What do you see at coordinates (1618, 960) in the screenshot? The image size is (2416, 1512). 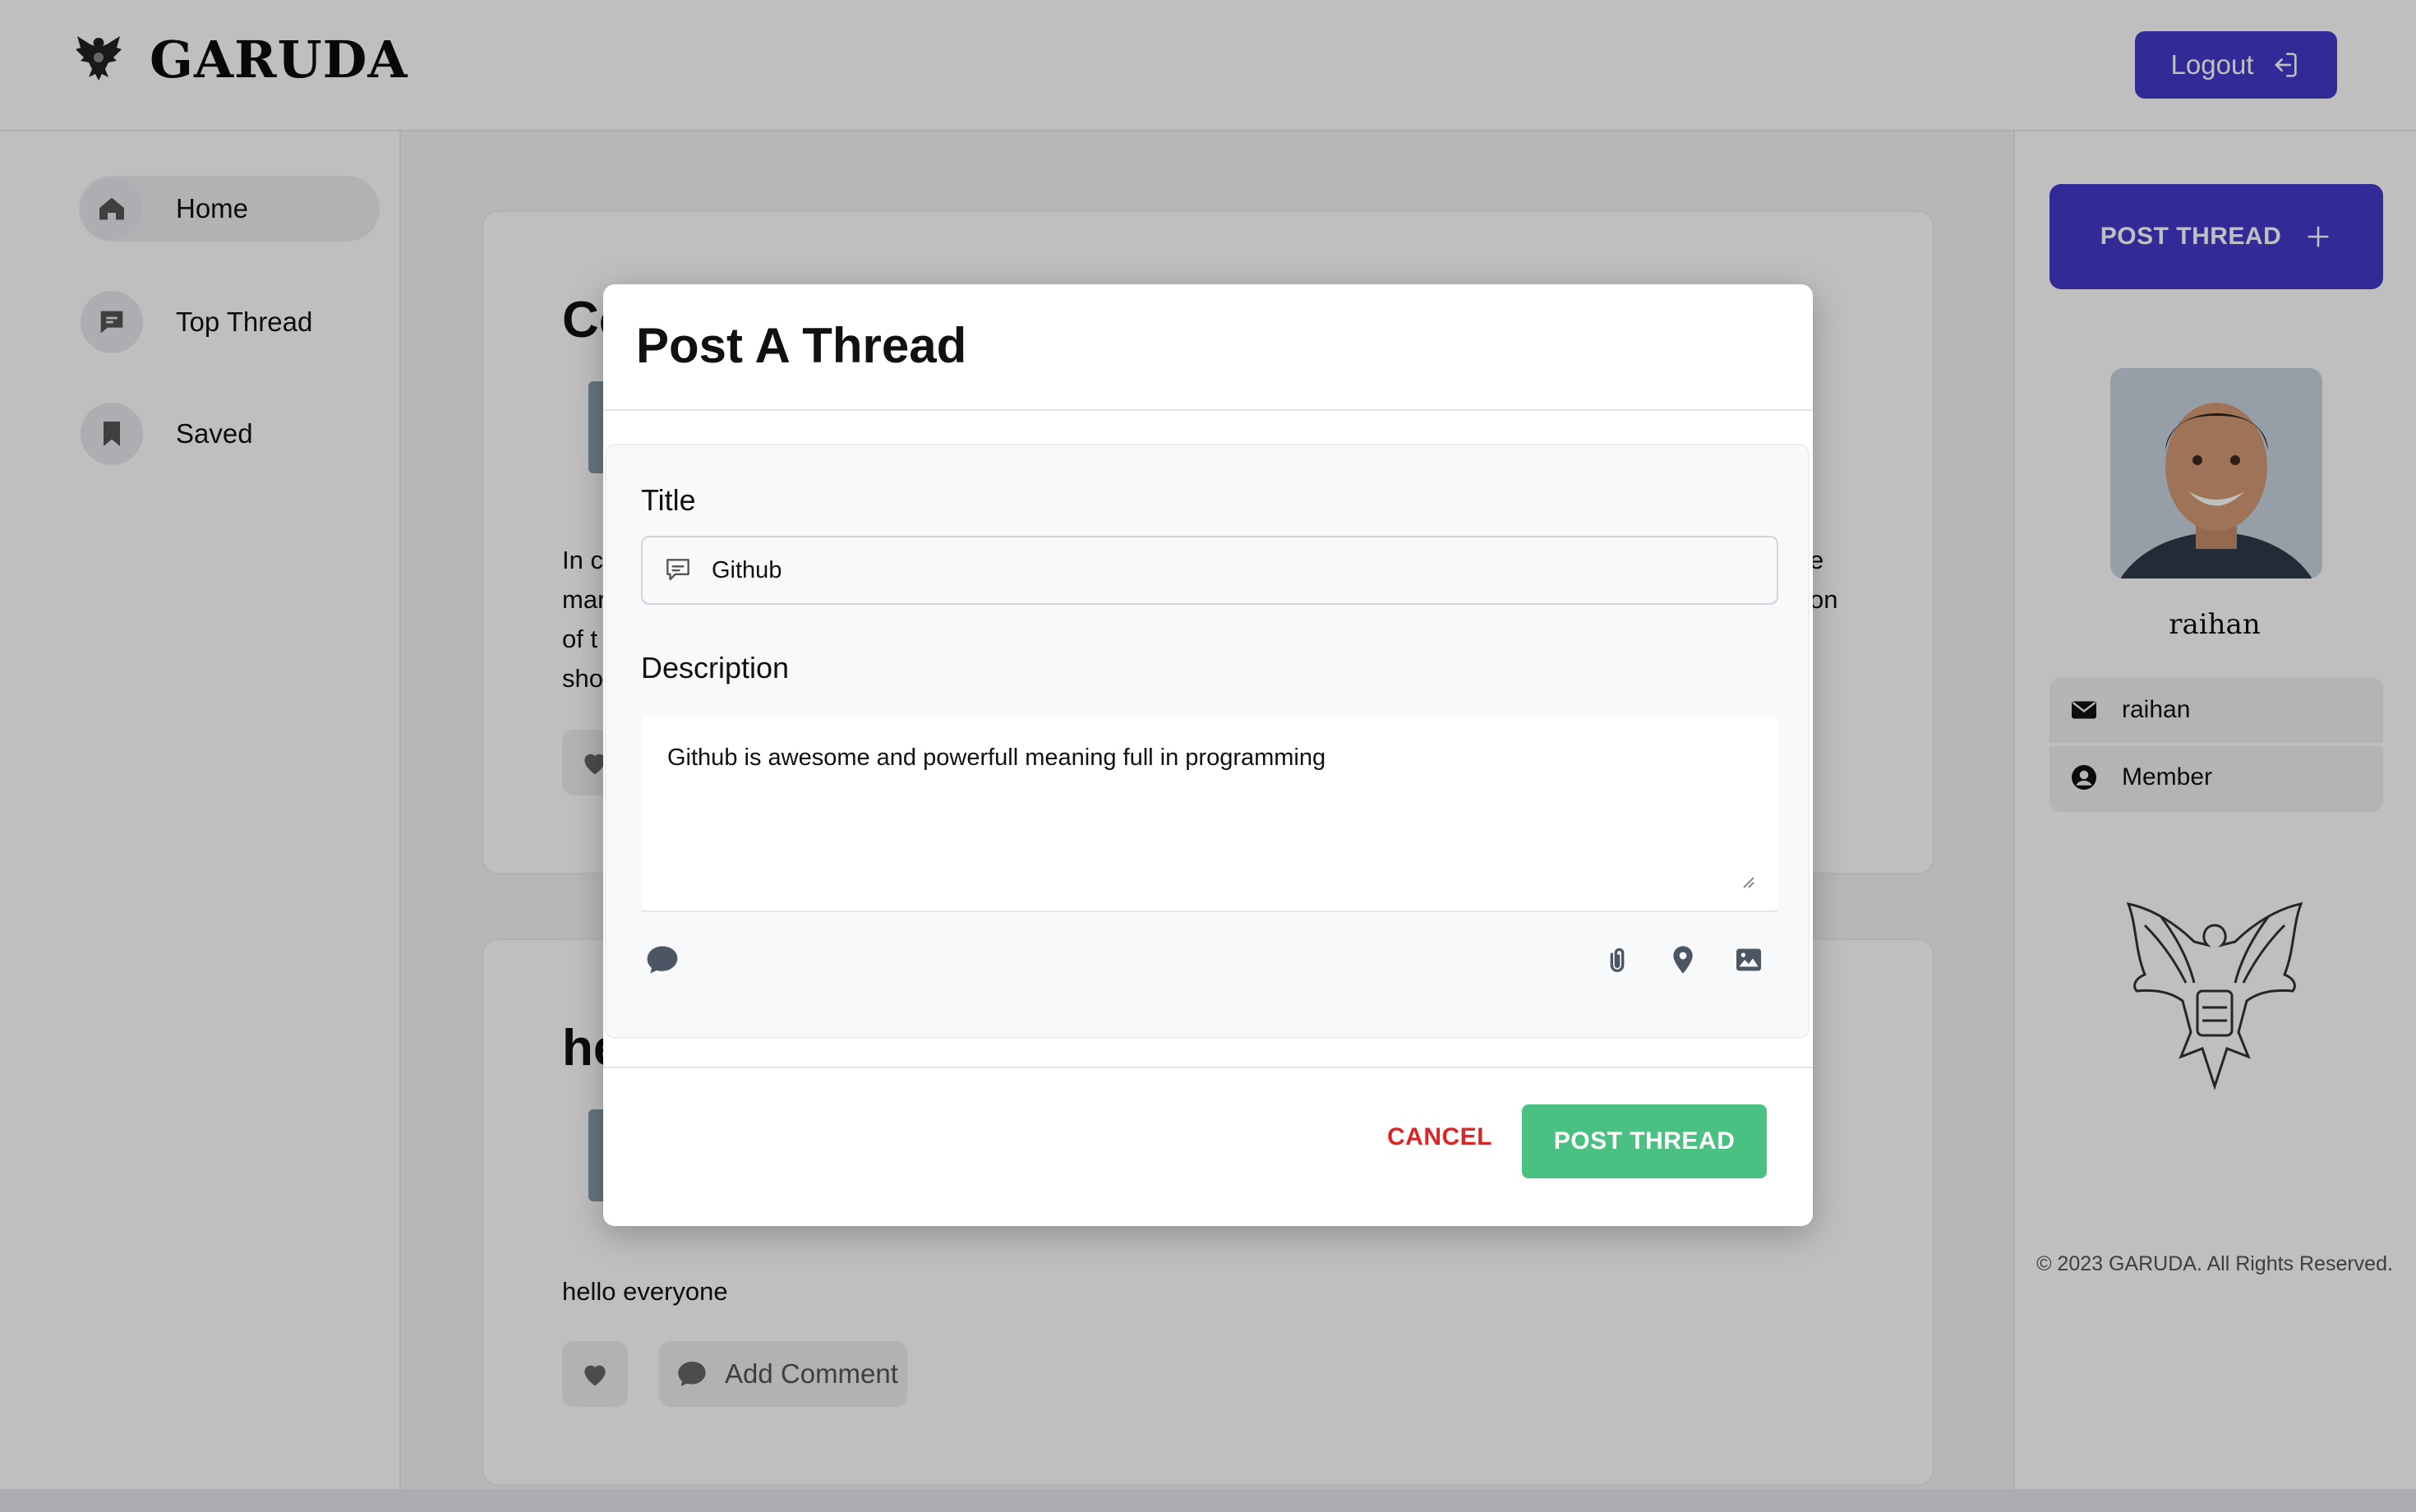 I see `attachment-icon` at bounding box center [1618, 960].